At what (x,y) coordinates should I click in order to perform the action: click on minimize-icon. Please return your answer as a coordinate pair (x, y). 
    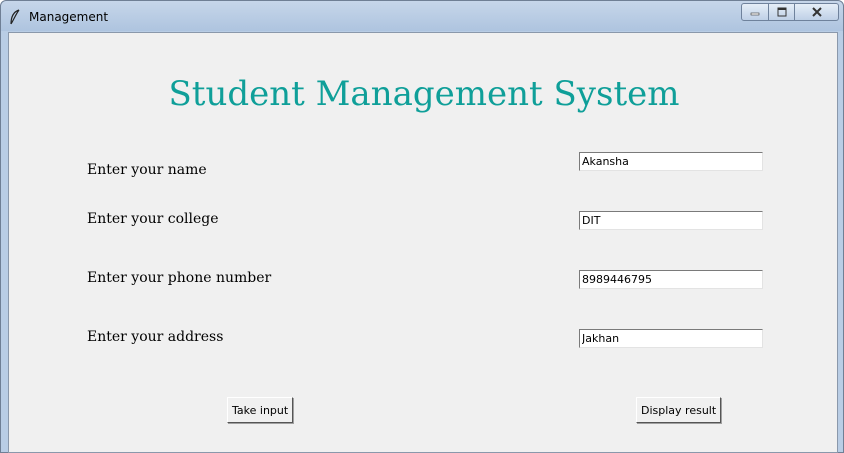
    Looking at the image, I should click on (755, 14).